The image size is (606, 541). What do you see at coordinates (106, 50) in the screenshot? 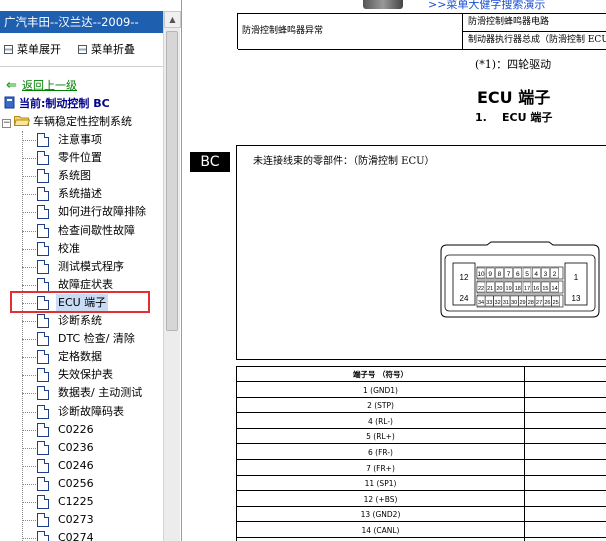
I see `collapse-menu-button: 菜单折叠` at bounding box center [106, 50].